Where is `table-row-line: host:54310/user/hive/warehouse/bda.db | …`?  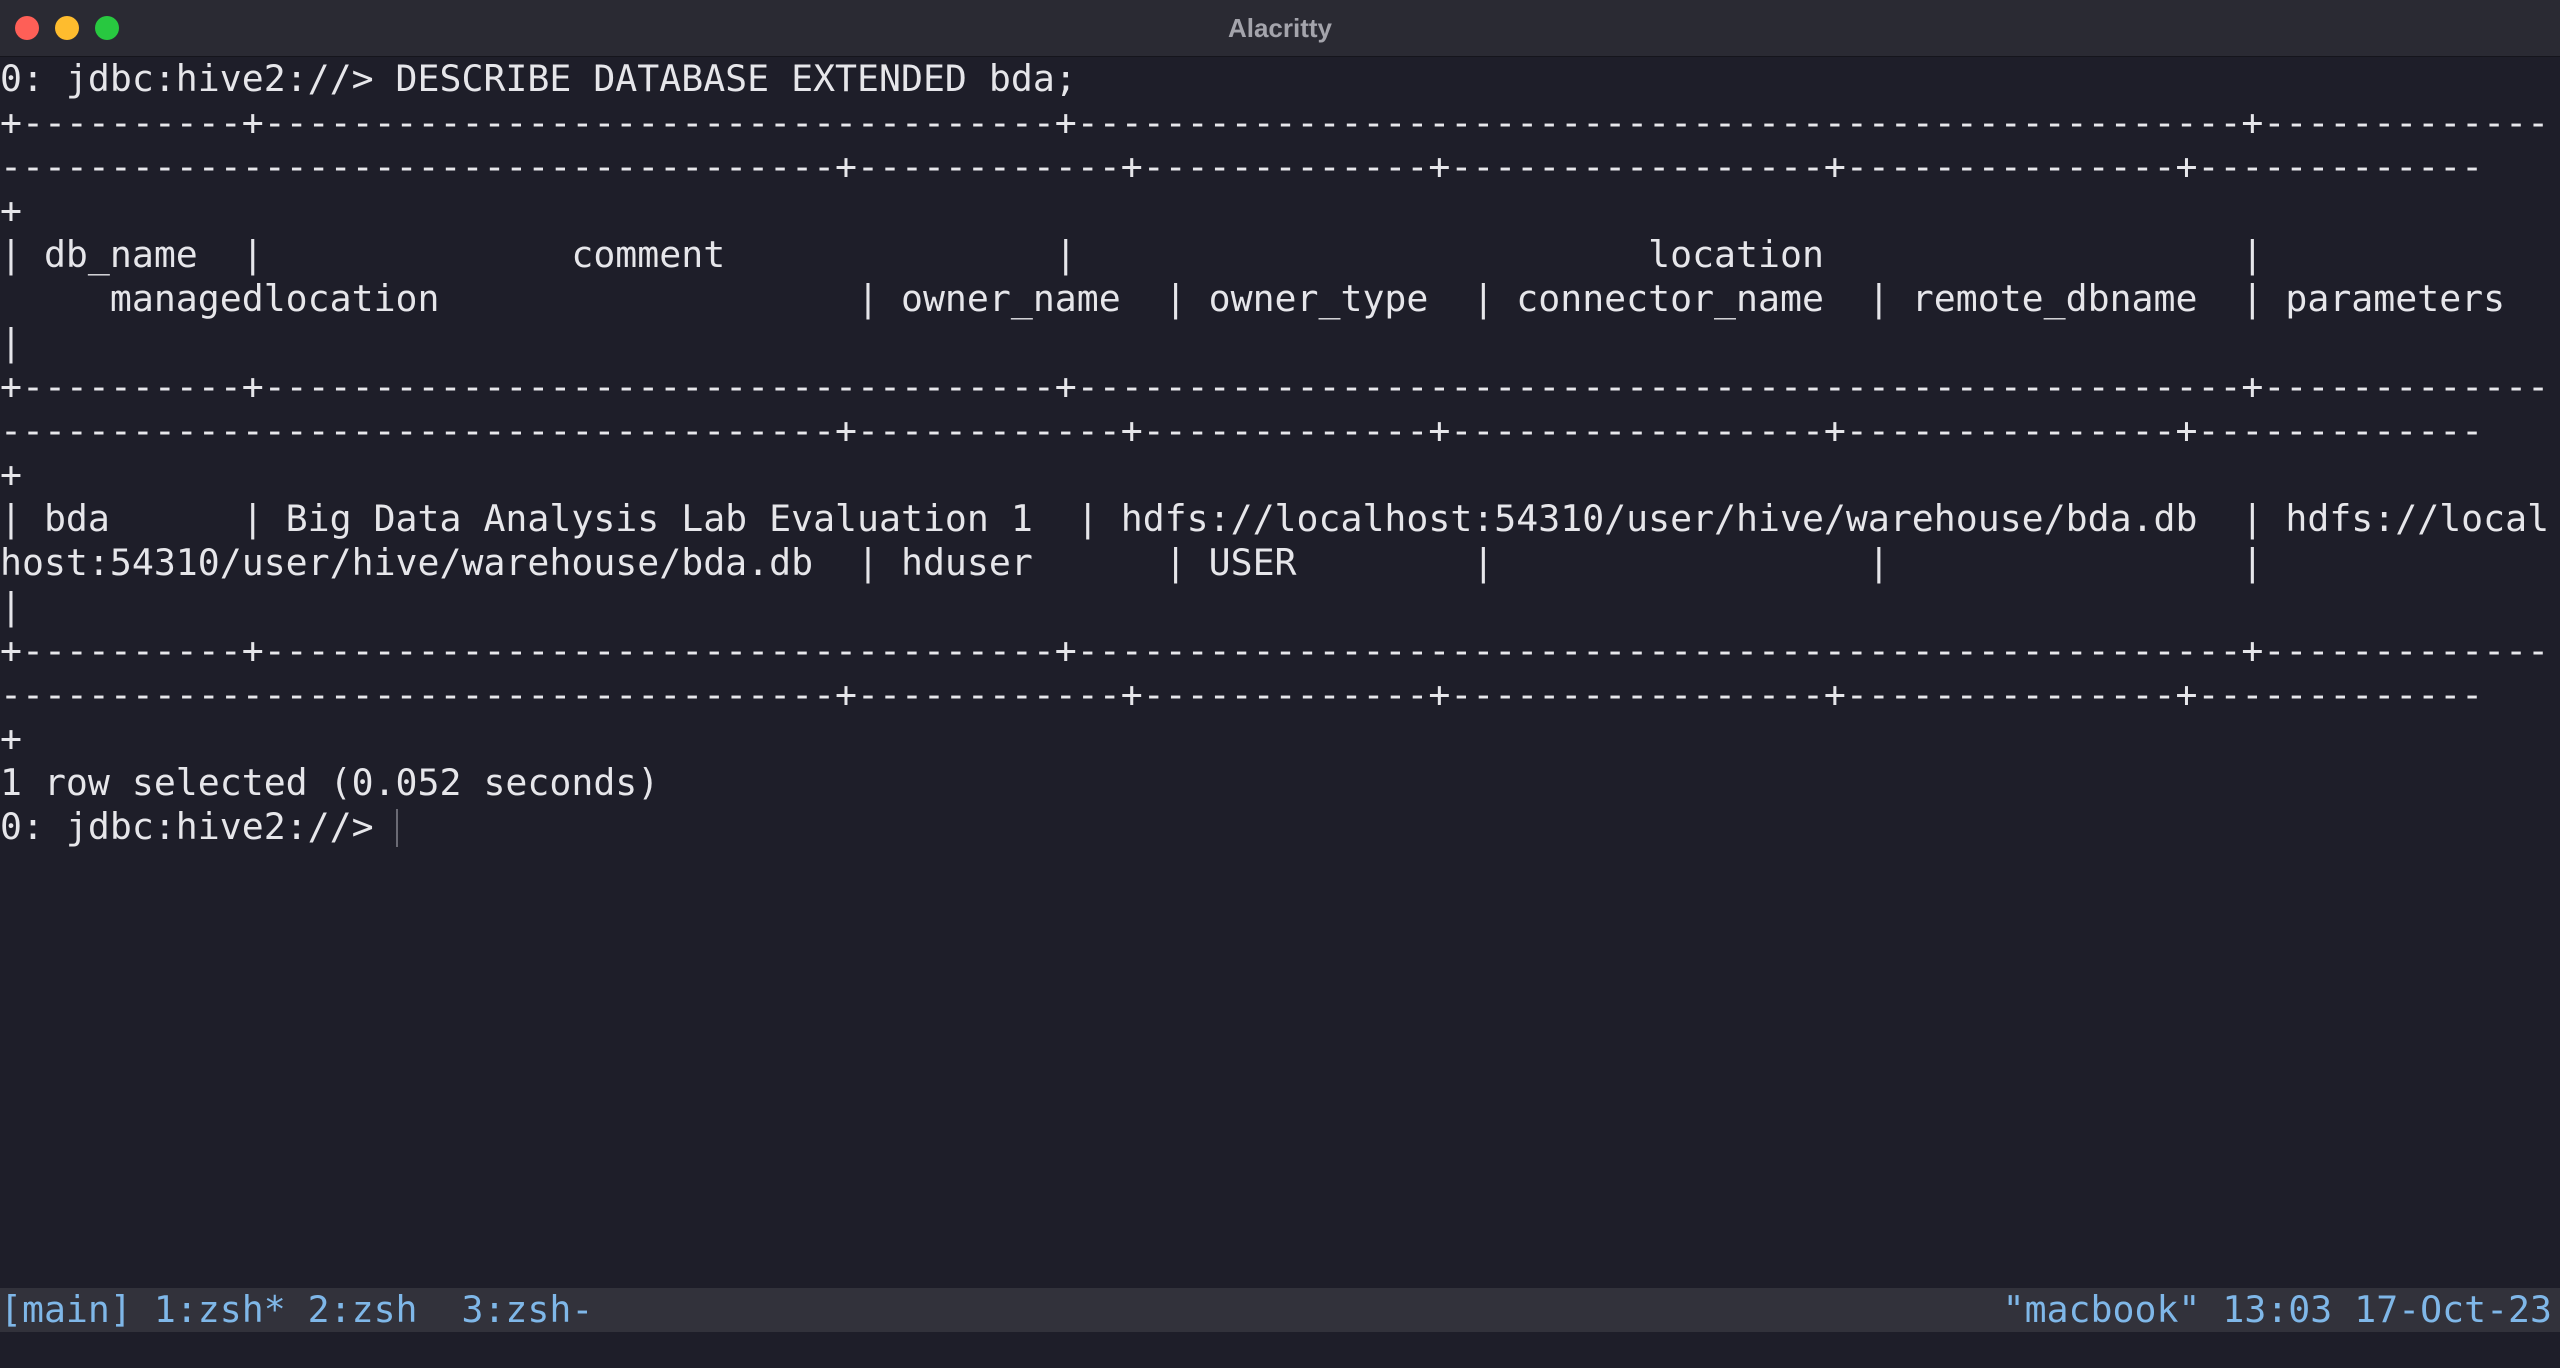 table-row-line: host:54310/user/hive/warehouse/bda.db | … is located at coordinates (1132, 562).